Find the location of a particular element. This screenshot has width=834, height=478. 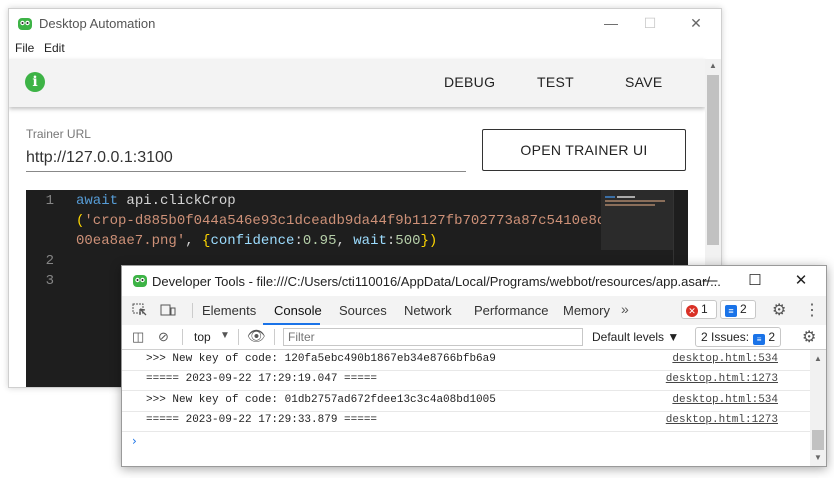

issues-button: 2 Issues: ≡ 2 is located at coordinates (738, 337).